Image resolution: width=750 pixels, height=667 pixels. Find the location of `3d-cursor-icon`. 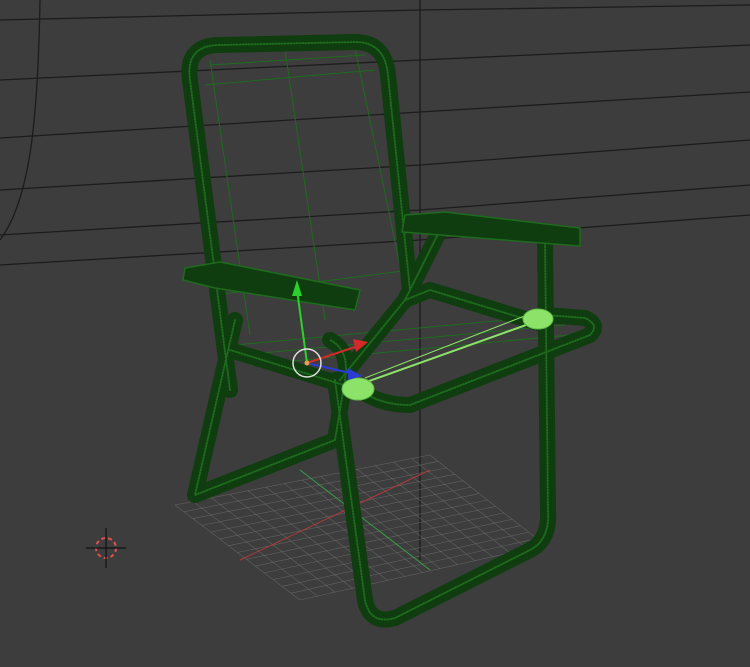

3d-cursor-icon is located at coordinates (106, 548).